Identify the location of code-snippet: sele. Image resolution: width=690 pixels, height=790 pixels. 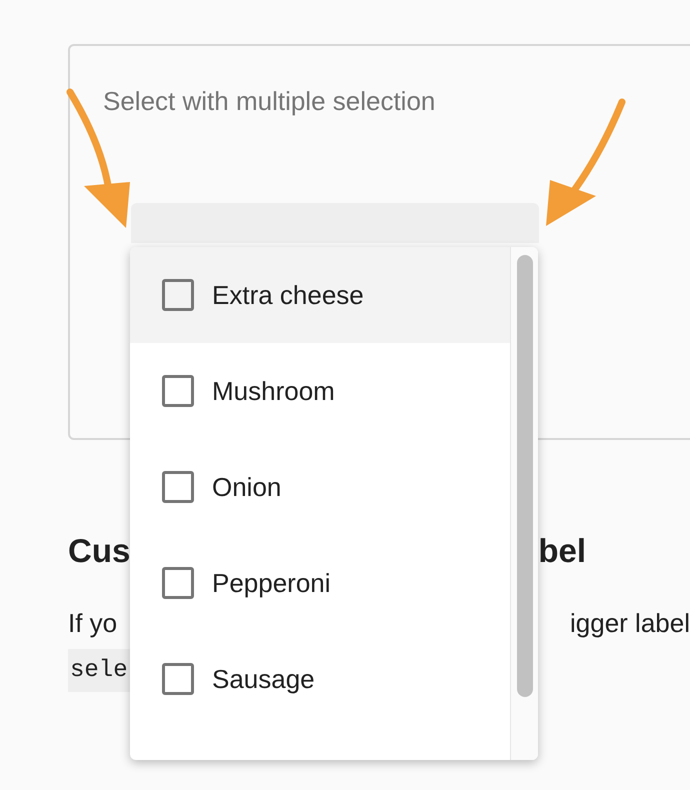
(99, 670).